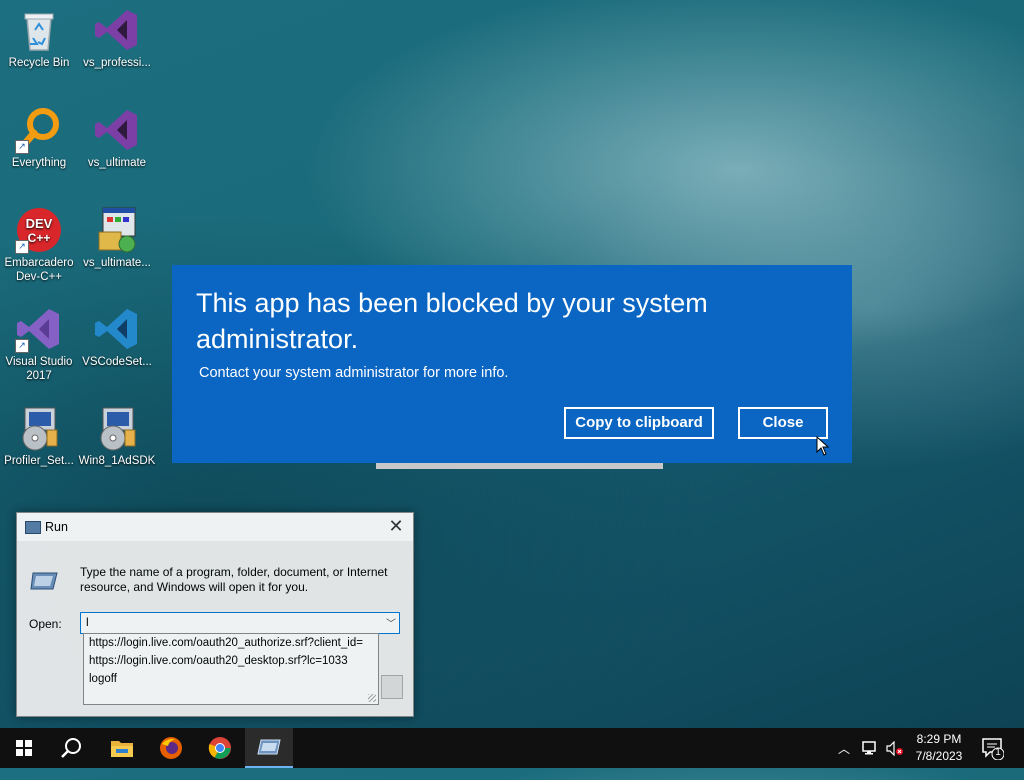  Describe the element at coordinates (240, 623) in the screenshot. I see `open-combobox: l ﹀` at that location.